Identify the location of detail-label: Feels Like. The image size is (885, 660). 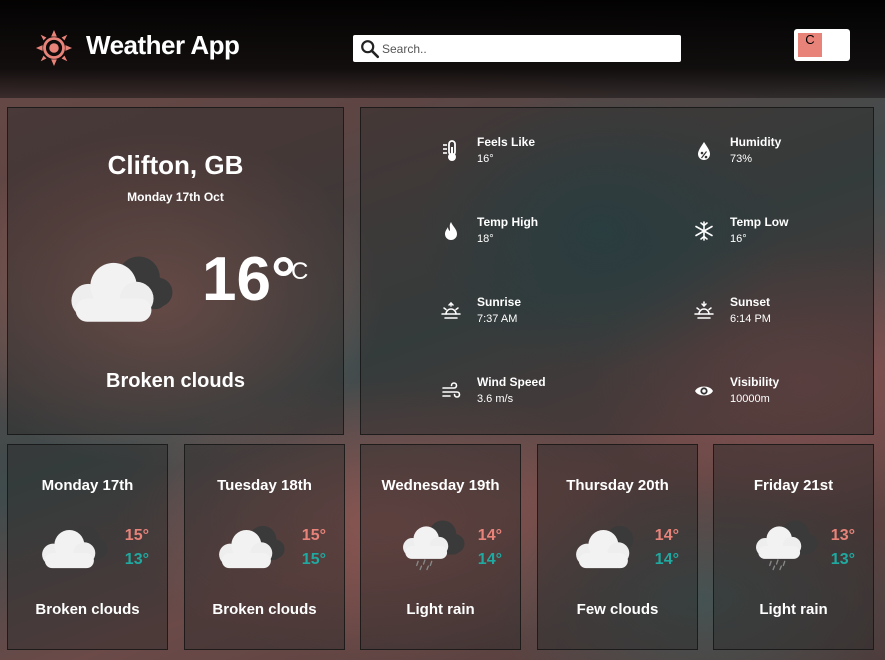
(506, 142).